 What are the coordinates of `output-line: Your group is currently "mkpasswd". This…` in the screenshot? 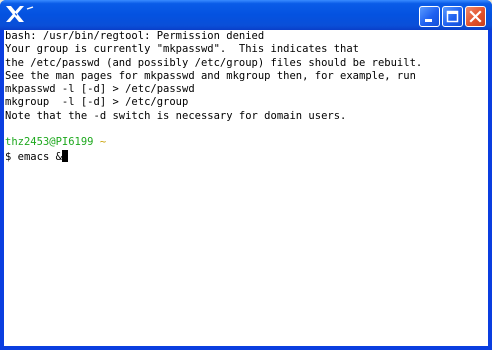 It's located at (182, 49).